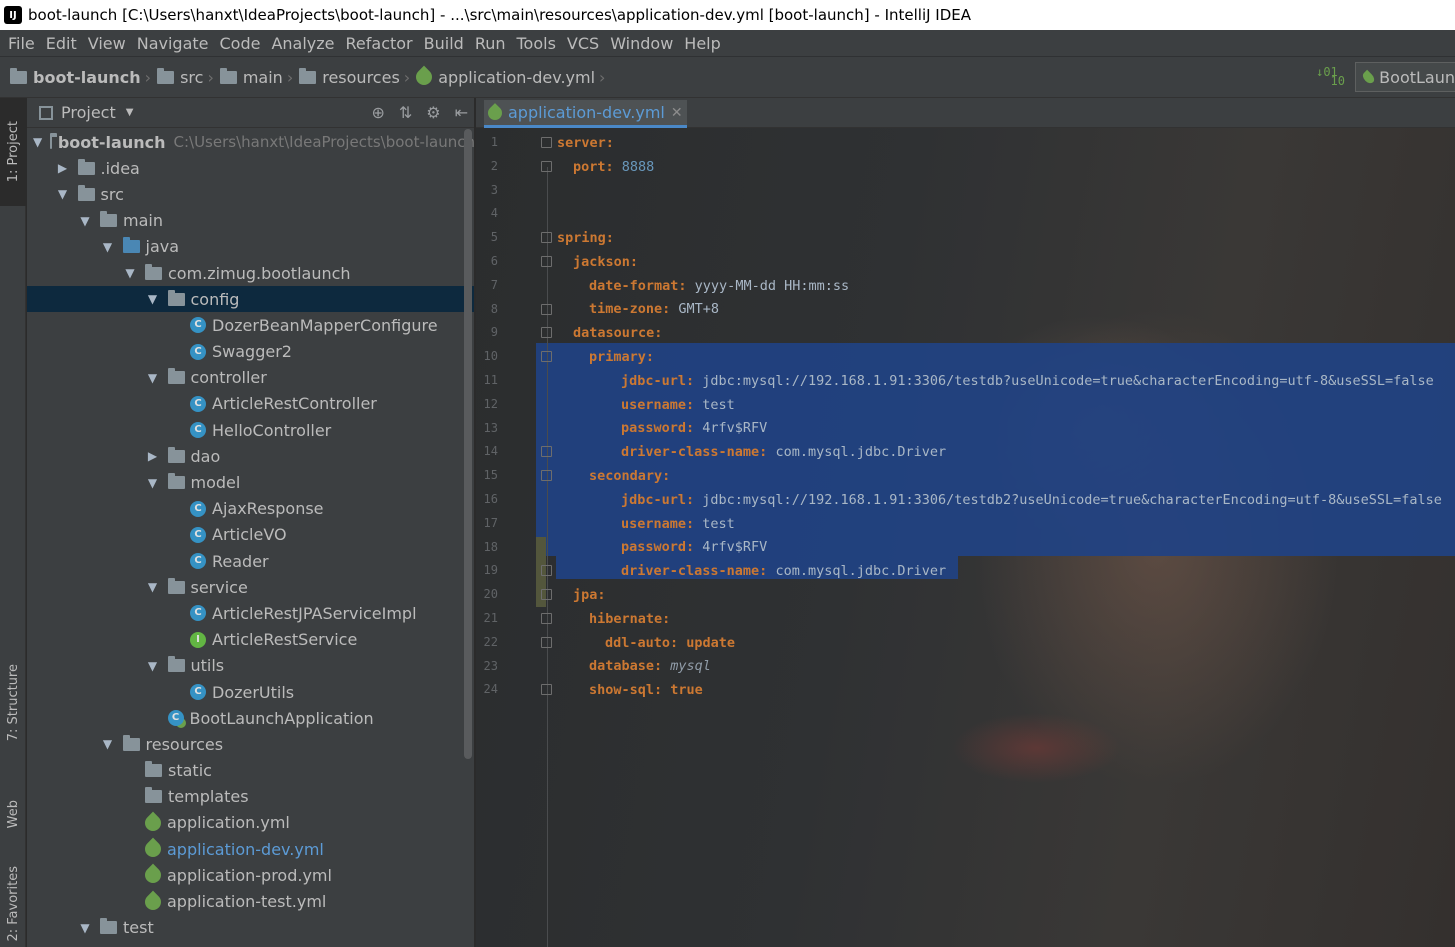 The image size is (1455, 947). Describe the element at coordinates (250, 352) in the screenshot. I see `tree-item-swagger2: C Swagger2` at that location.